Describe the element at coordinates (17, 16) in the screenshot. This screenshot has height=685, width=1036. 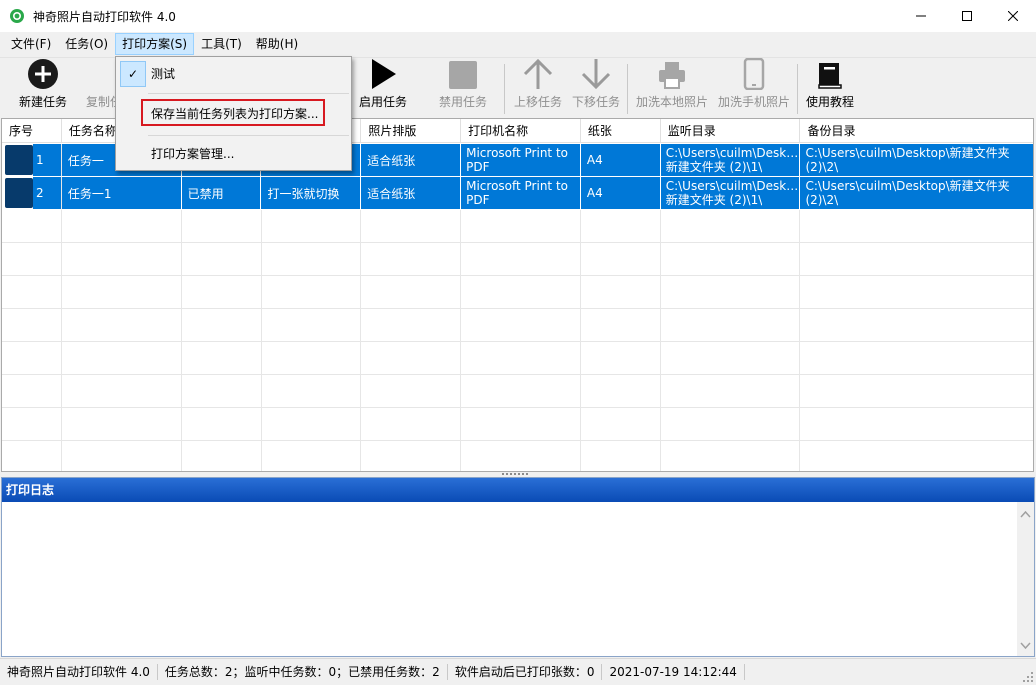
I see `app-icon` at that location.